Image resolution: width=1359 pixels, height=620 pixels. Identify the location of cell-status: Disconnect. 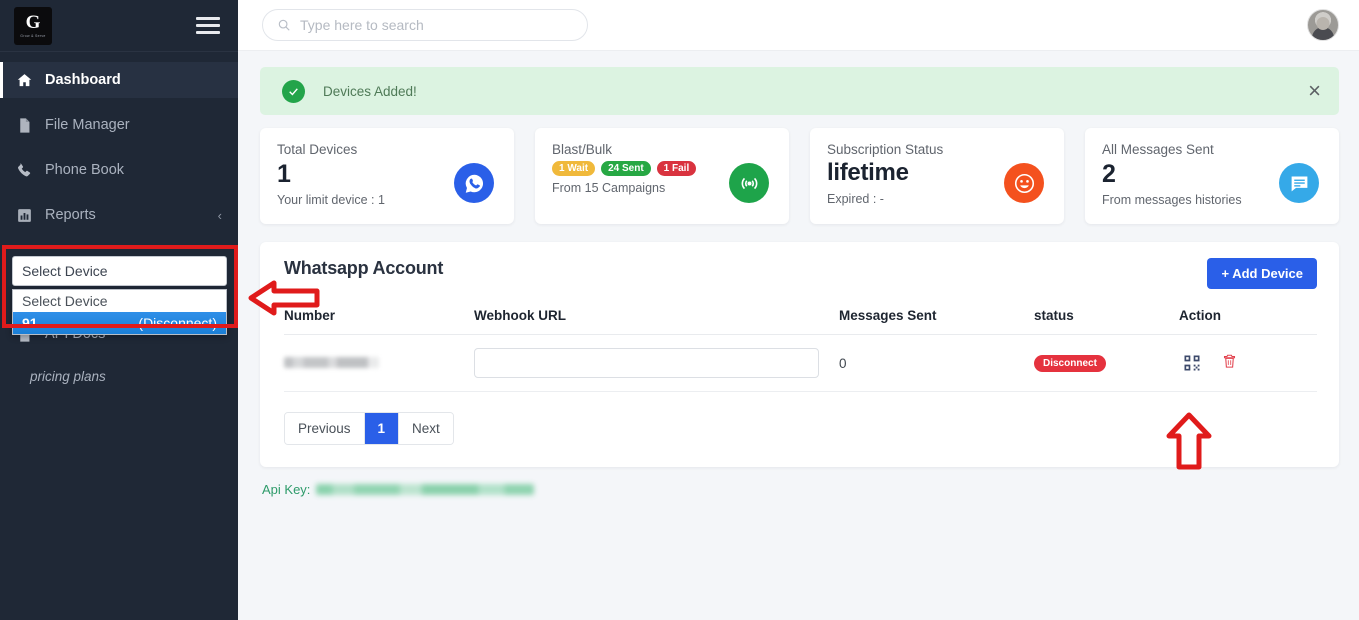
(1106, 363).